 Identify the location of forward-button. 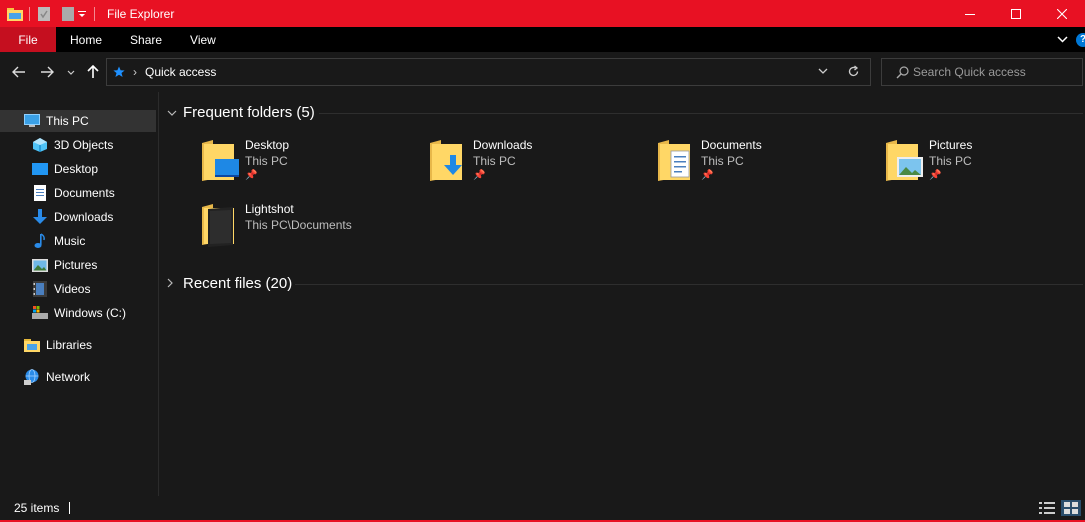
(47, 72).